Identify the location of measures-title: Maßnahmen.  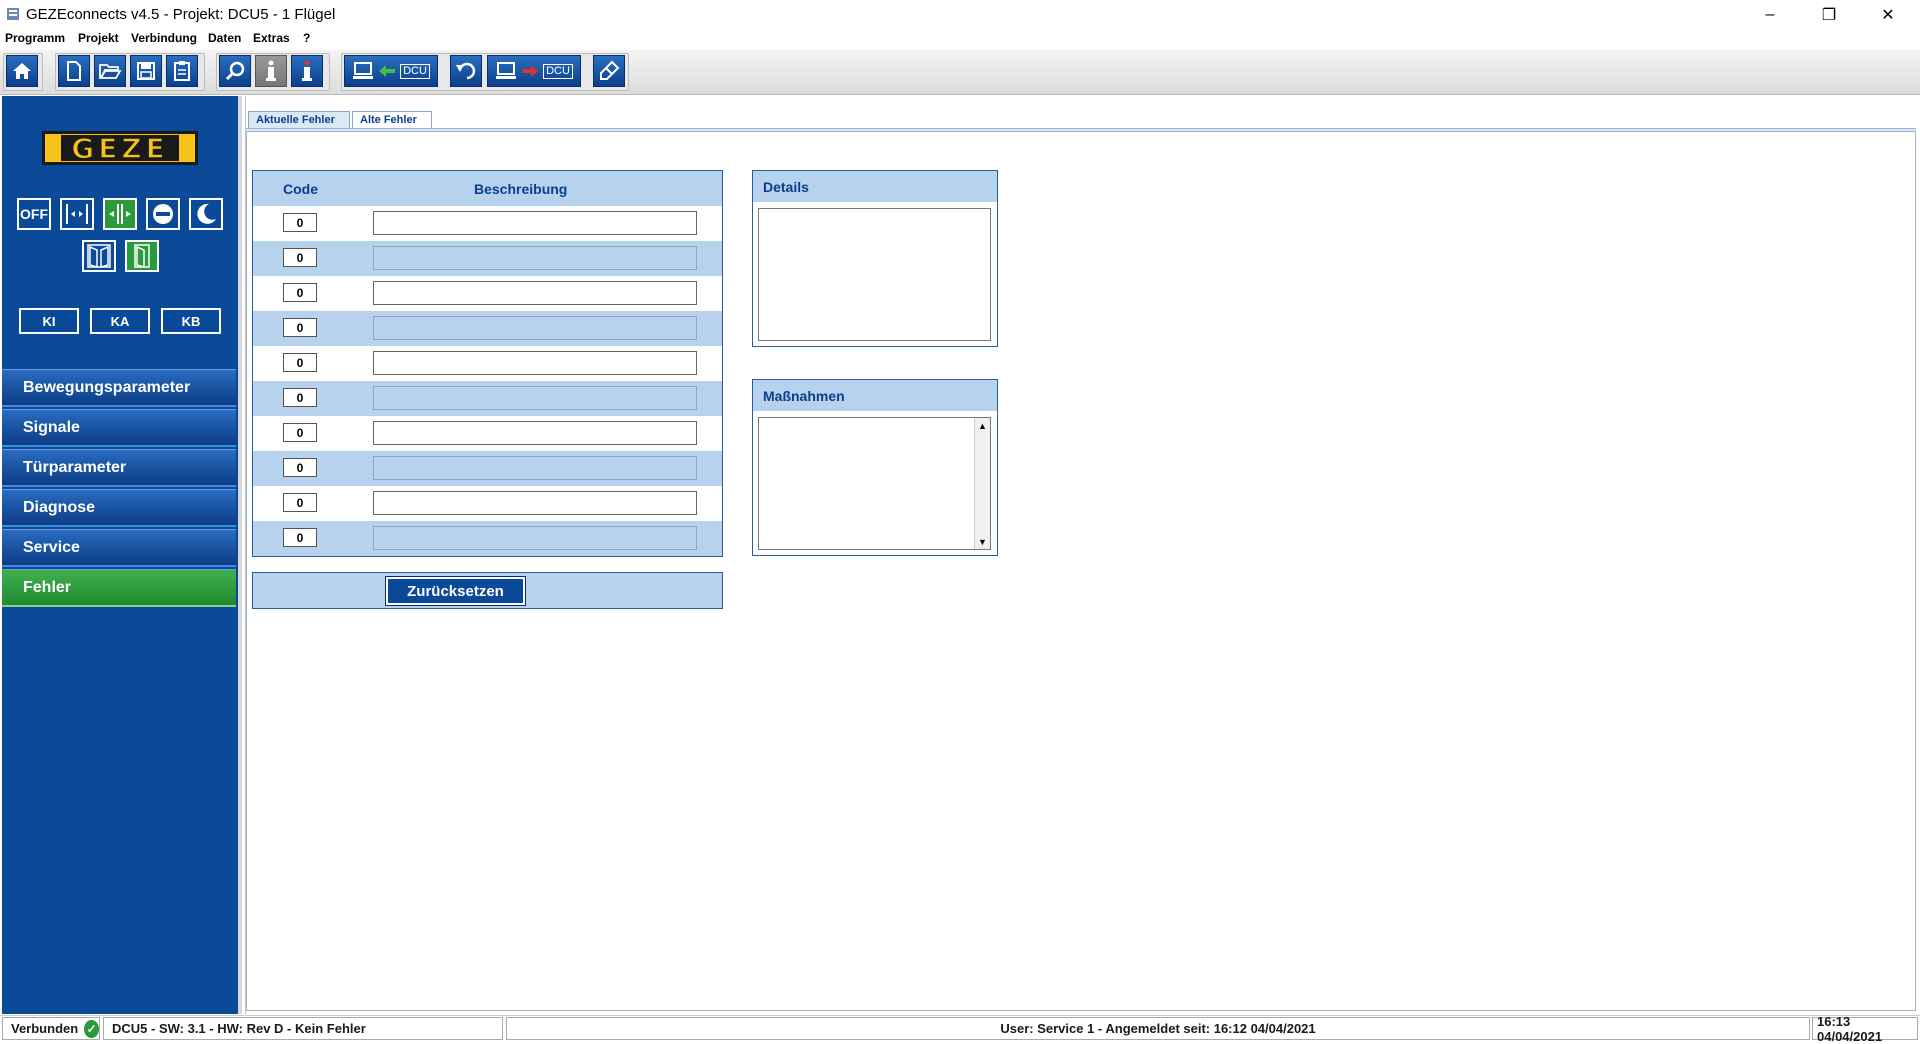
(804, 395).